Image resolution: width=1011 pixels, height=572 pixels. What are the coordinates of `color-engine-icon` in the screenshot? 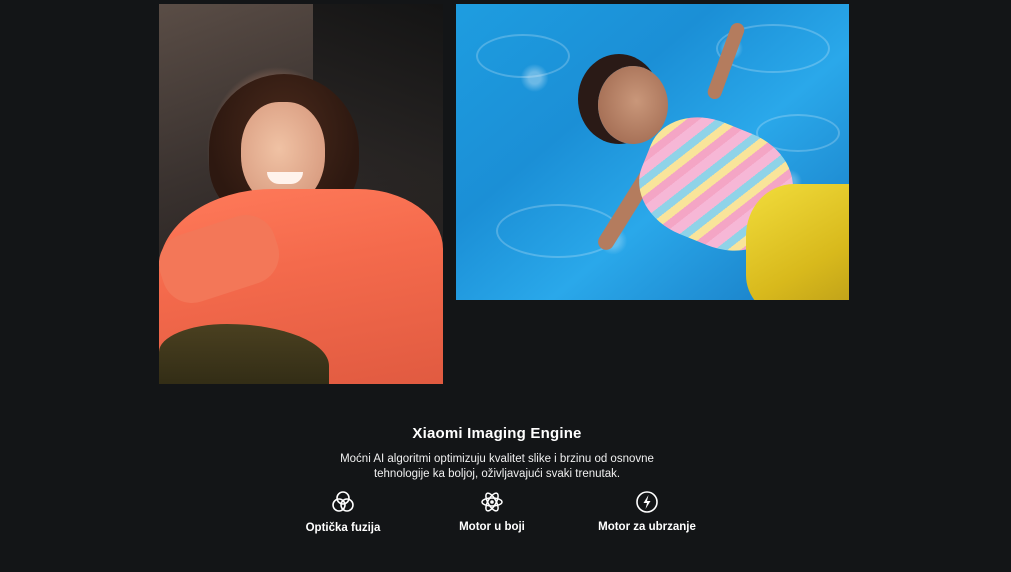 It's located at (492, 502).